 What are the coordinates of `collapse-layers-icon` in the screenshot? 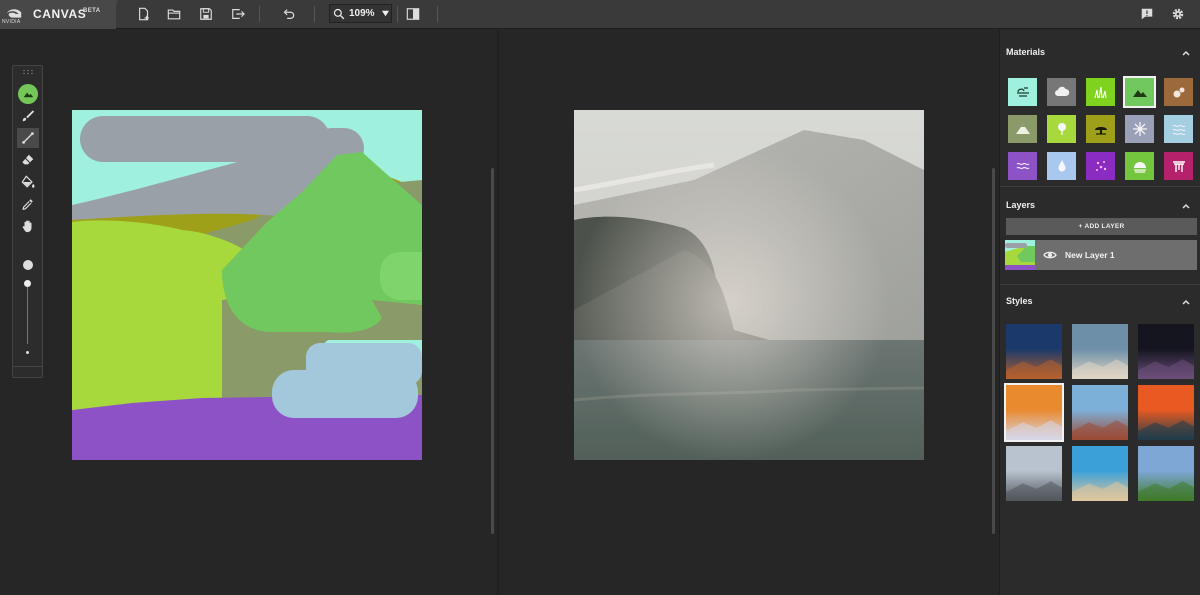 It's located at (1186, 206).